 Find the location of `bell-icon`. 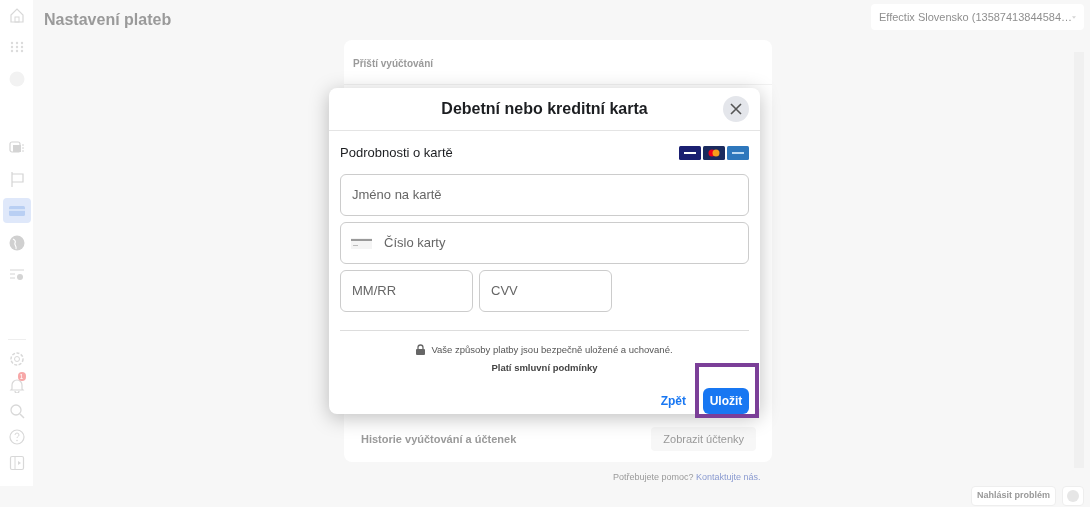

bell-icon is located at coordinates (16, 384).